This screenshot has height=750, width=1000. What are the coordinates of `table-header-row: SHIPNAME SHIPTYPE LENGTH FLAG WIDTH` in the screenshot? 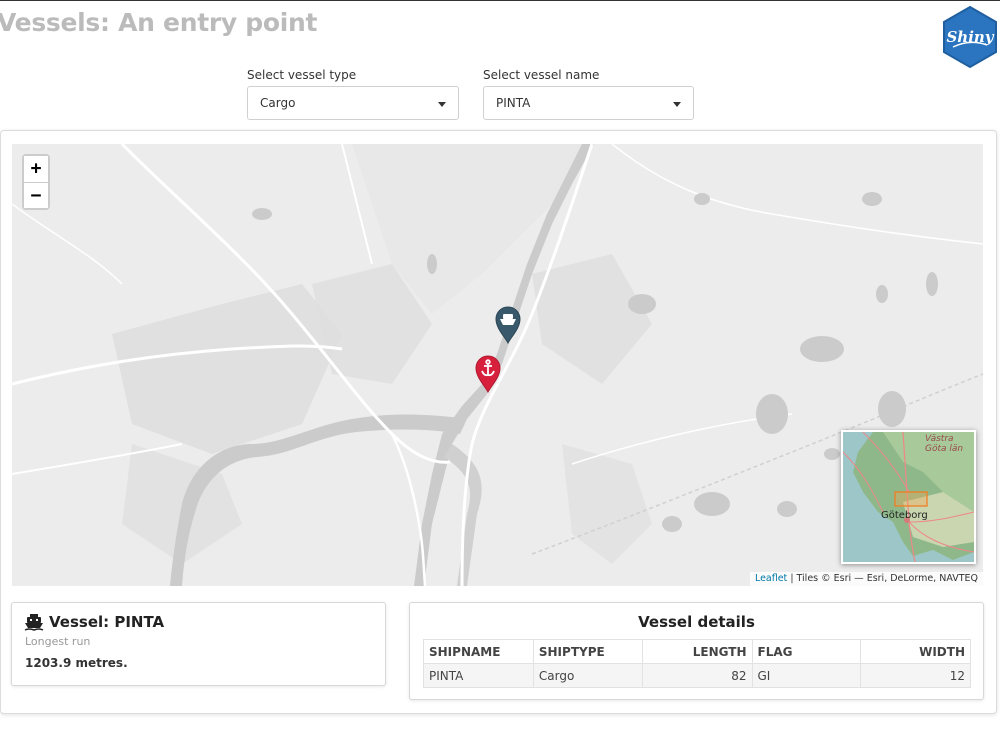 It's located at (697, 651).